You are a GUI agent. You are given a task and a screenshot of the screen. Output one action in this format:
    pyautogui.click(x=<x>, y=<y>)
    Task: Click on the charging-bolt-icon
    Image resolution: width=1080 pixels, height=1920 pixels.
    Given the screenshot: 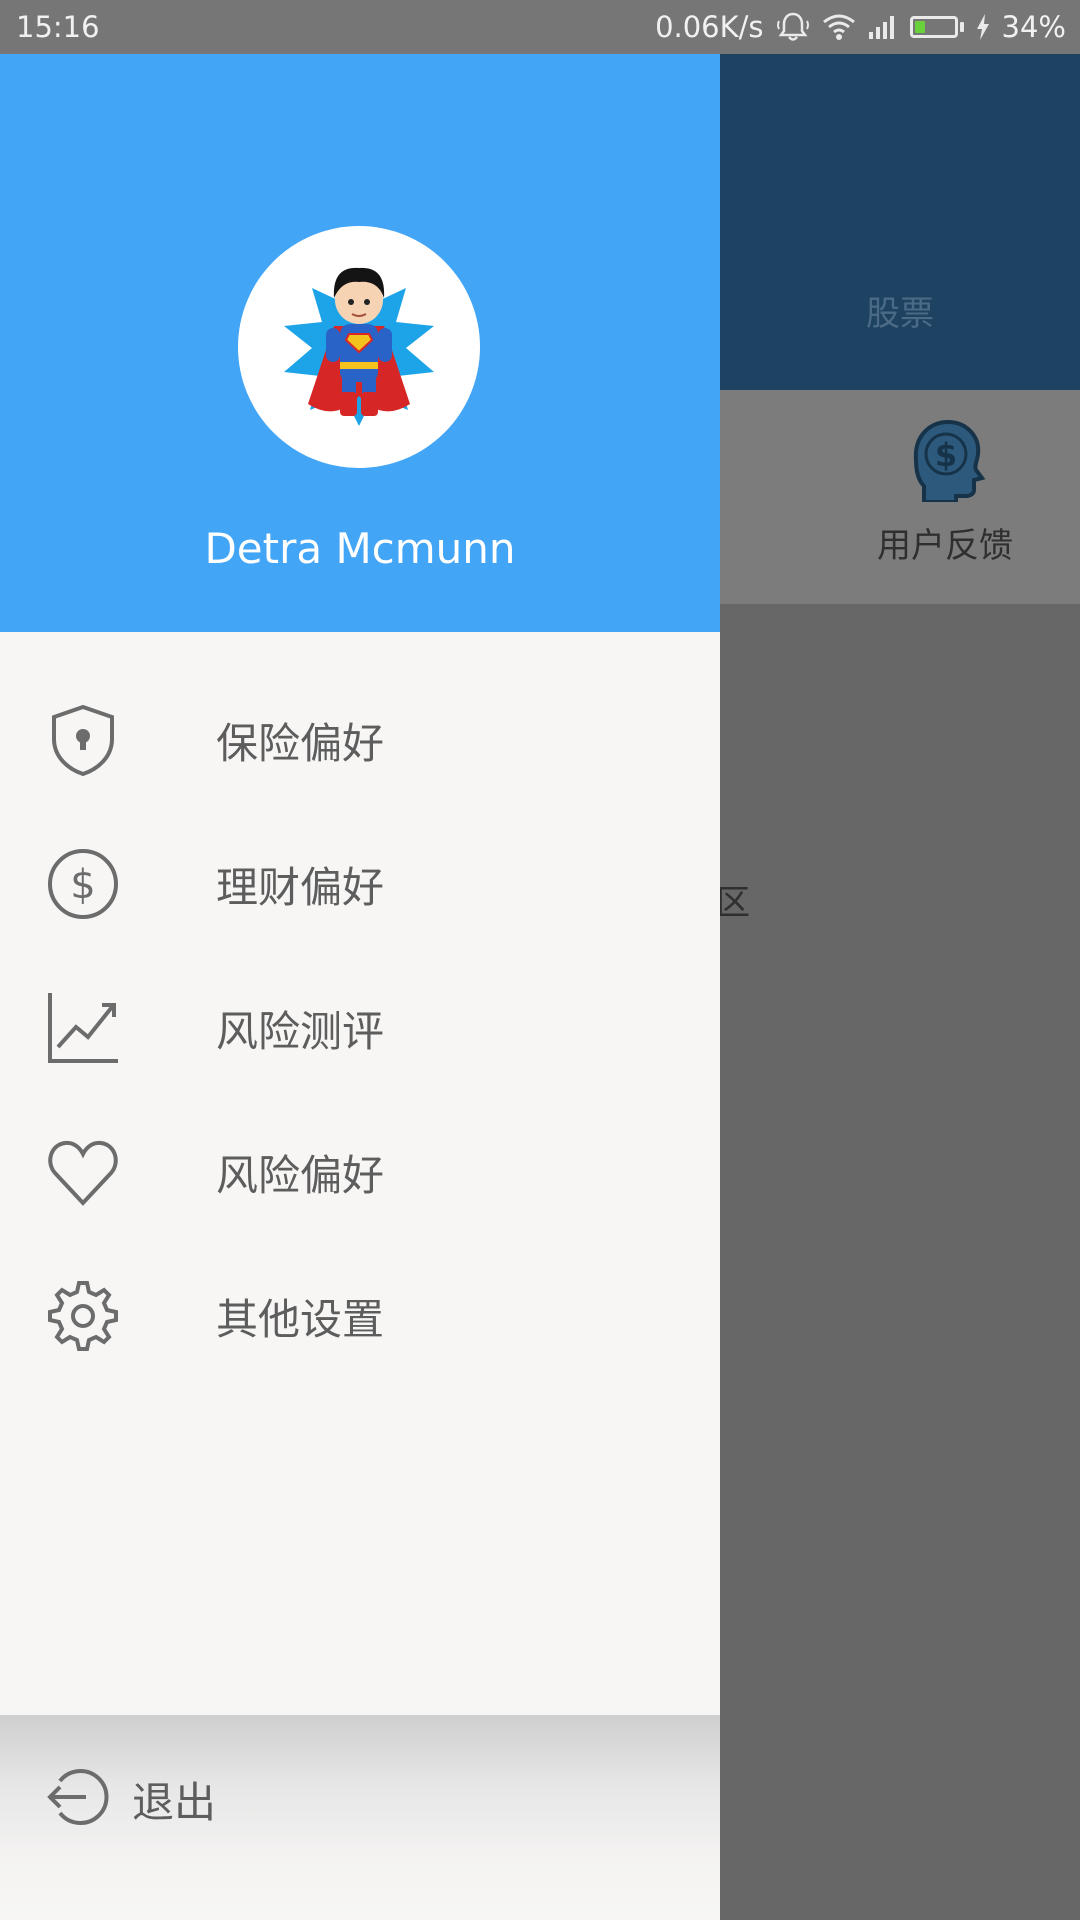 What is the action you would take?
    pyautogui.click(x=983, y=27)
    